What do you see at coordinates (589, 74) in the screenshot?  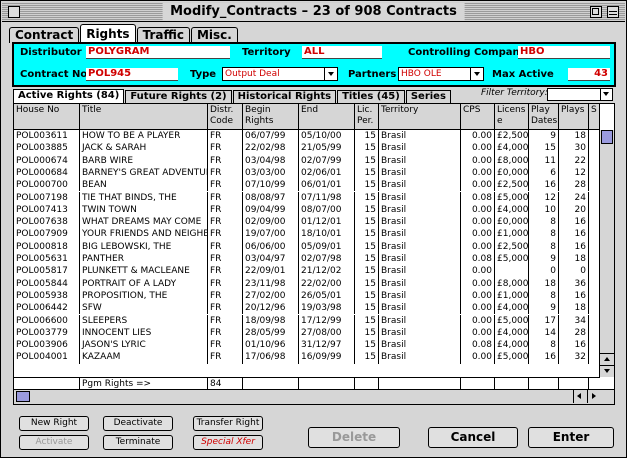 I see `max-active-field: 43` at bounding box center [589, 74].